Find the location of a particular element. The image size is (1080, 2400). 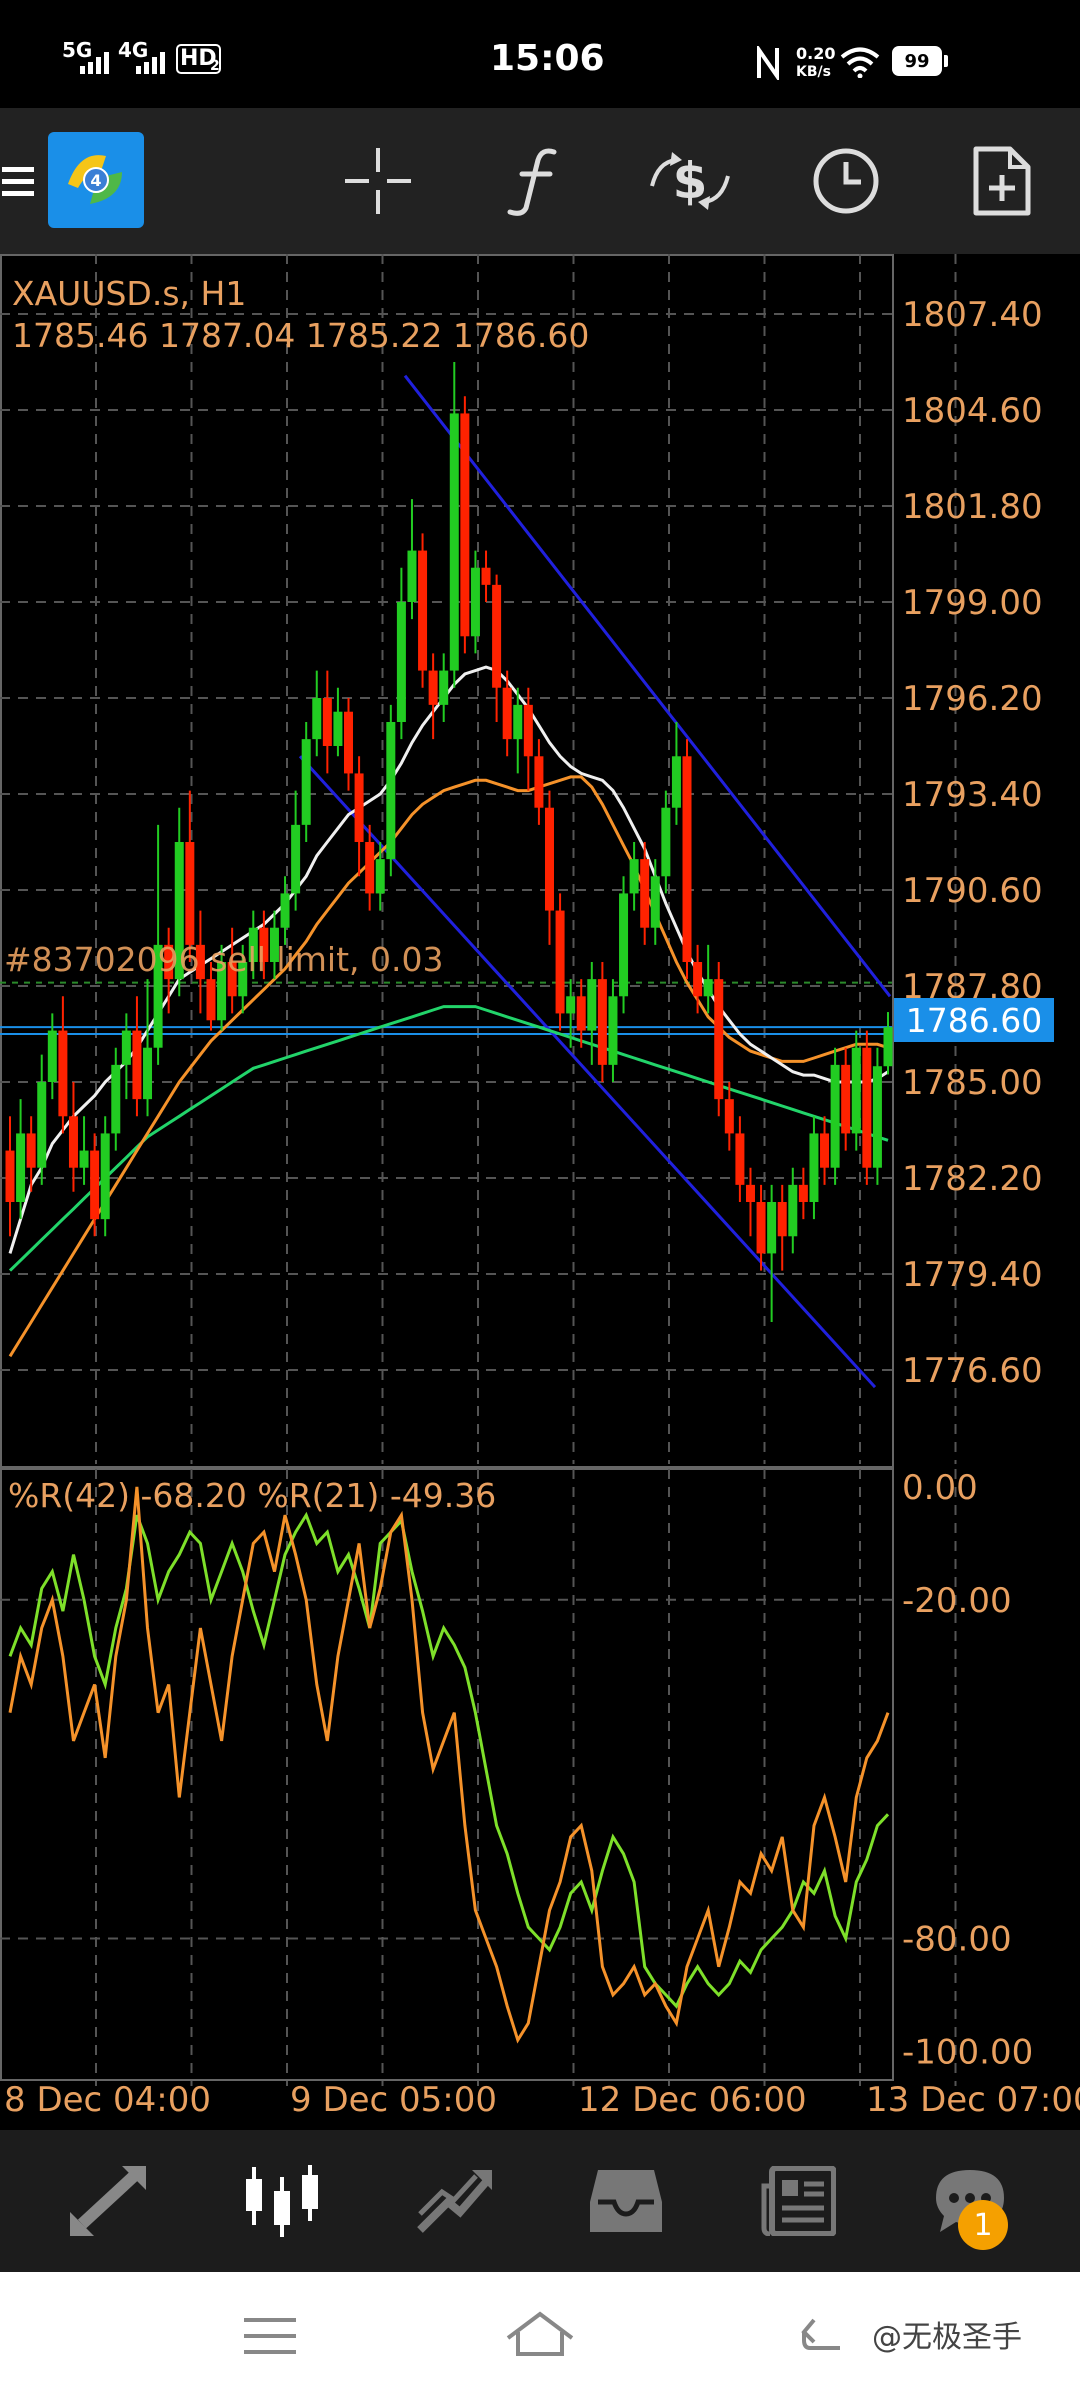

nav-quotes is located at coordinates (110, 2201).